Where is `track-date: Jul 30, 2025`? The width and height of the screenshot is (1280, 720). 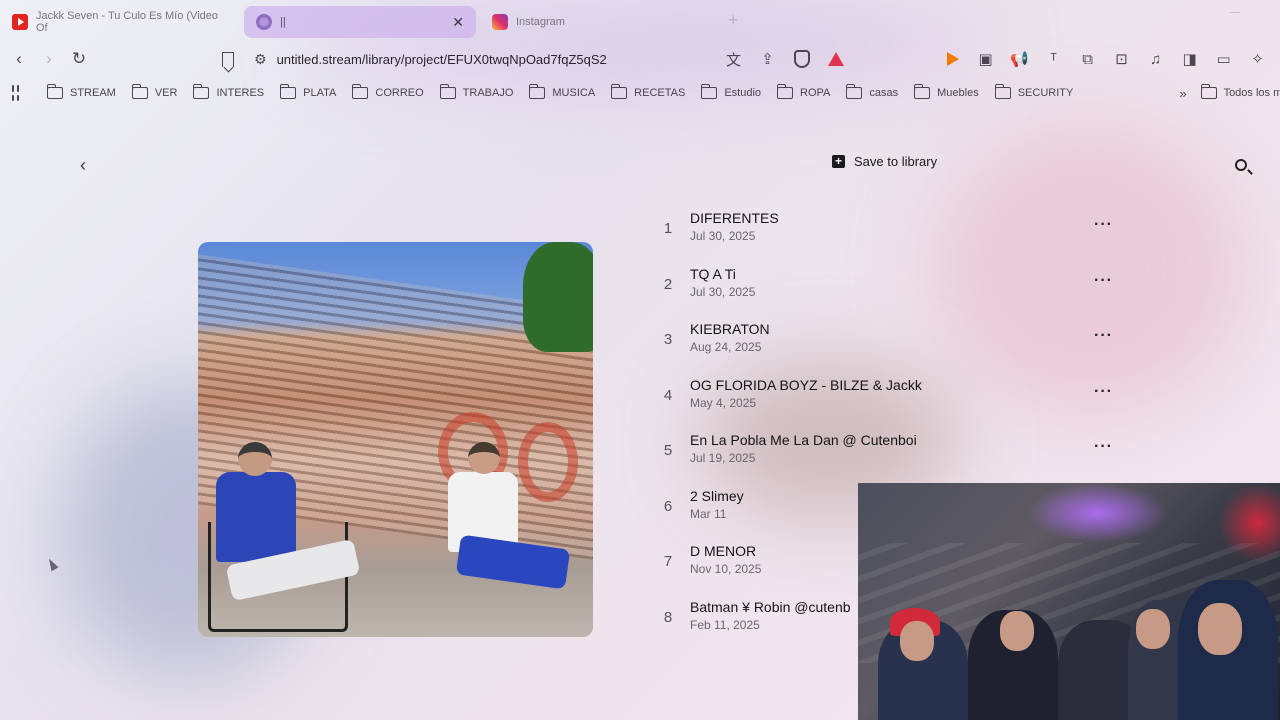 track-date: Jul 30, 2025 is located at coordinates (723, 292).